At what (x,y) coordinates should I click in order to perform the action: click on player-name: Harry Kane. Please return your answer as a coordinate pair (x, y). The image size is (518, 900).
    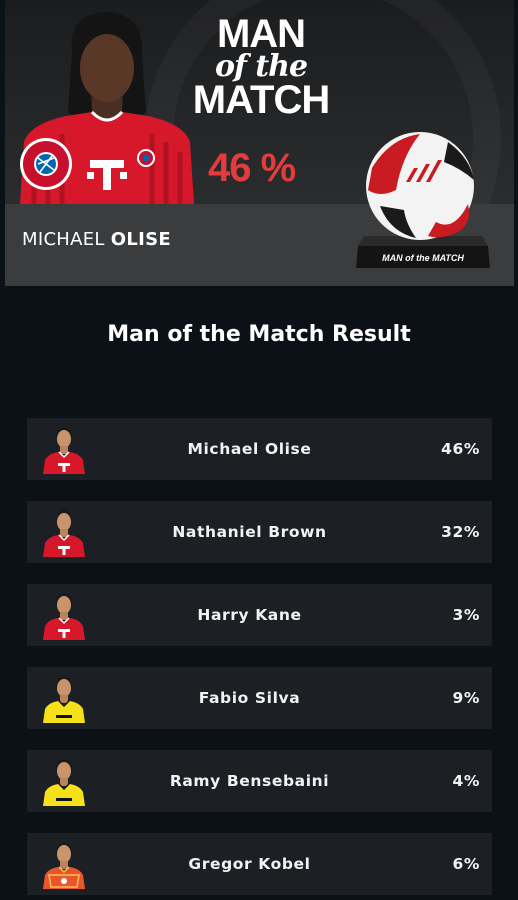
    Looking at the image, I should click on (249, 615).